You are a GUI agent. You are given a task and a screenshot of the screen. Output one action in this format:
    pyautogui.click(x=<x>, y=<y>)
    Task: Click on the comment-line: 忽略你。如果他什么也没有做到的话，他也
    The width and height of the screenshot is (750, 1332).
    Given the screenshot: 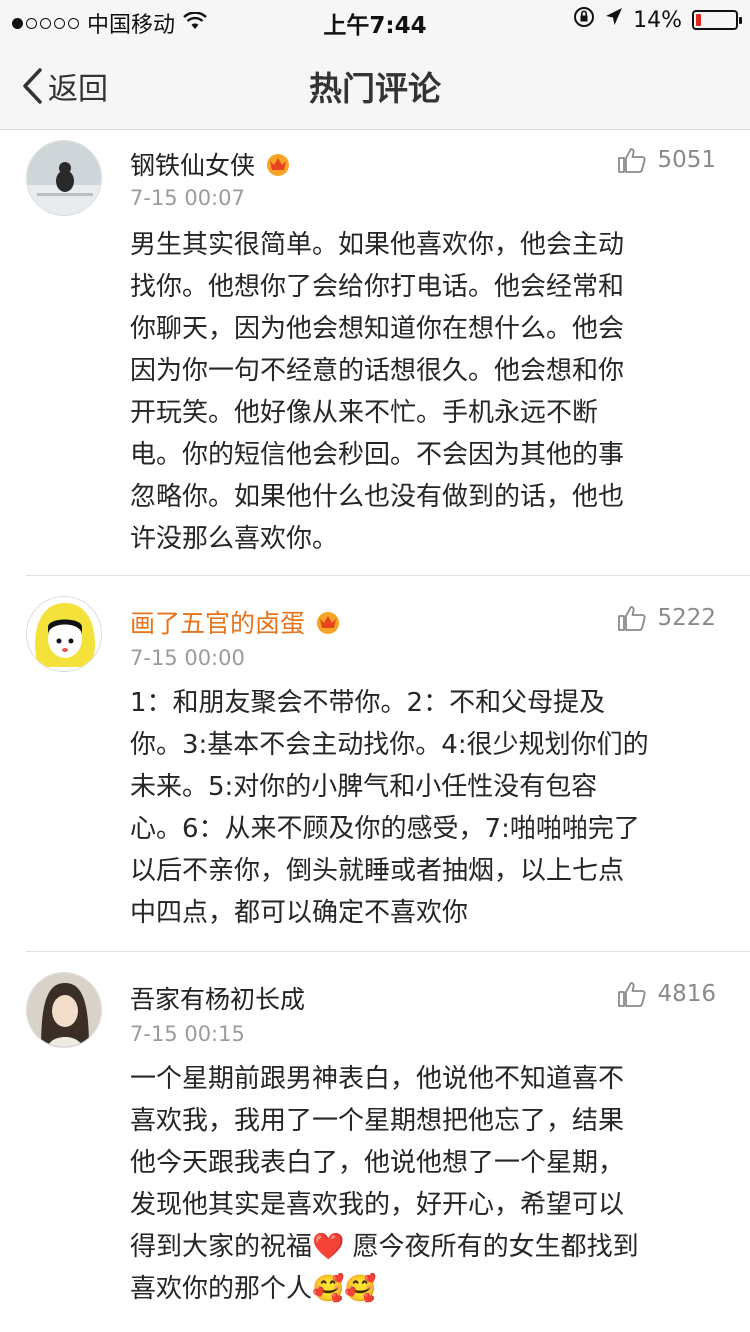 What is the action you would take?
    pyautogui.click(x=377, y=497)
    